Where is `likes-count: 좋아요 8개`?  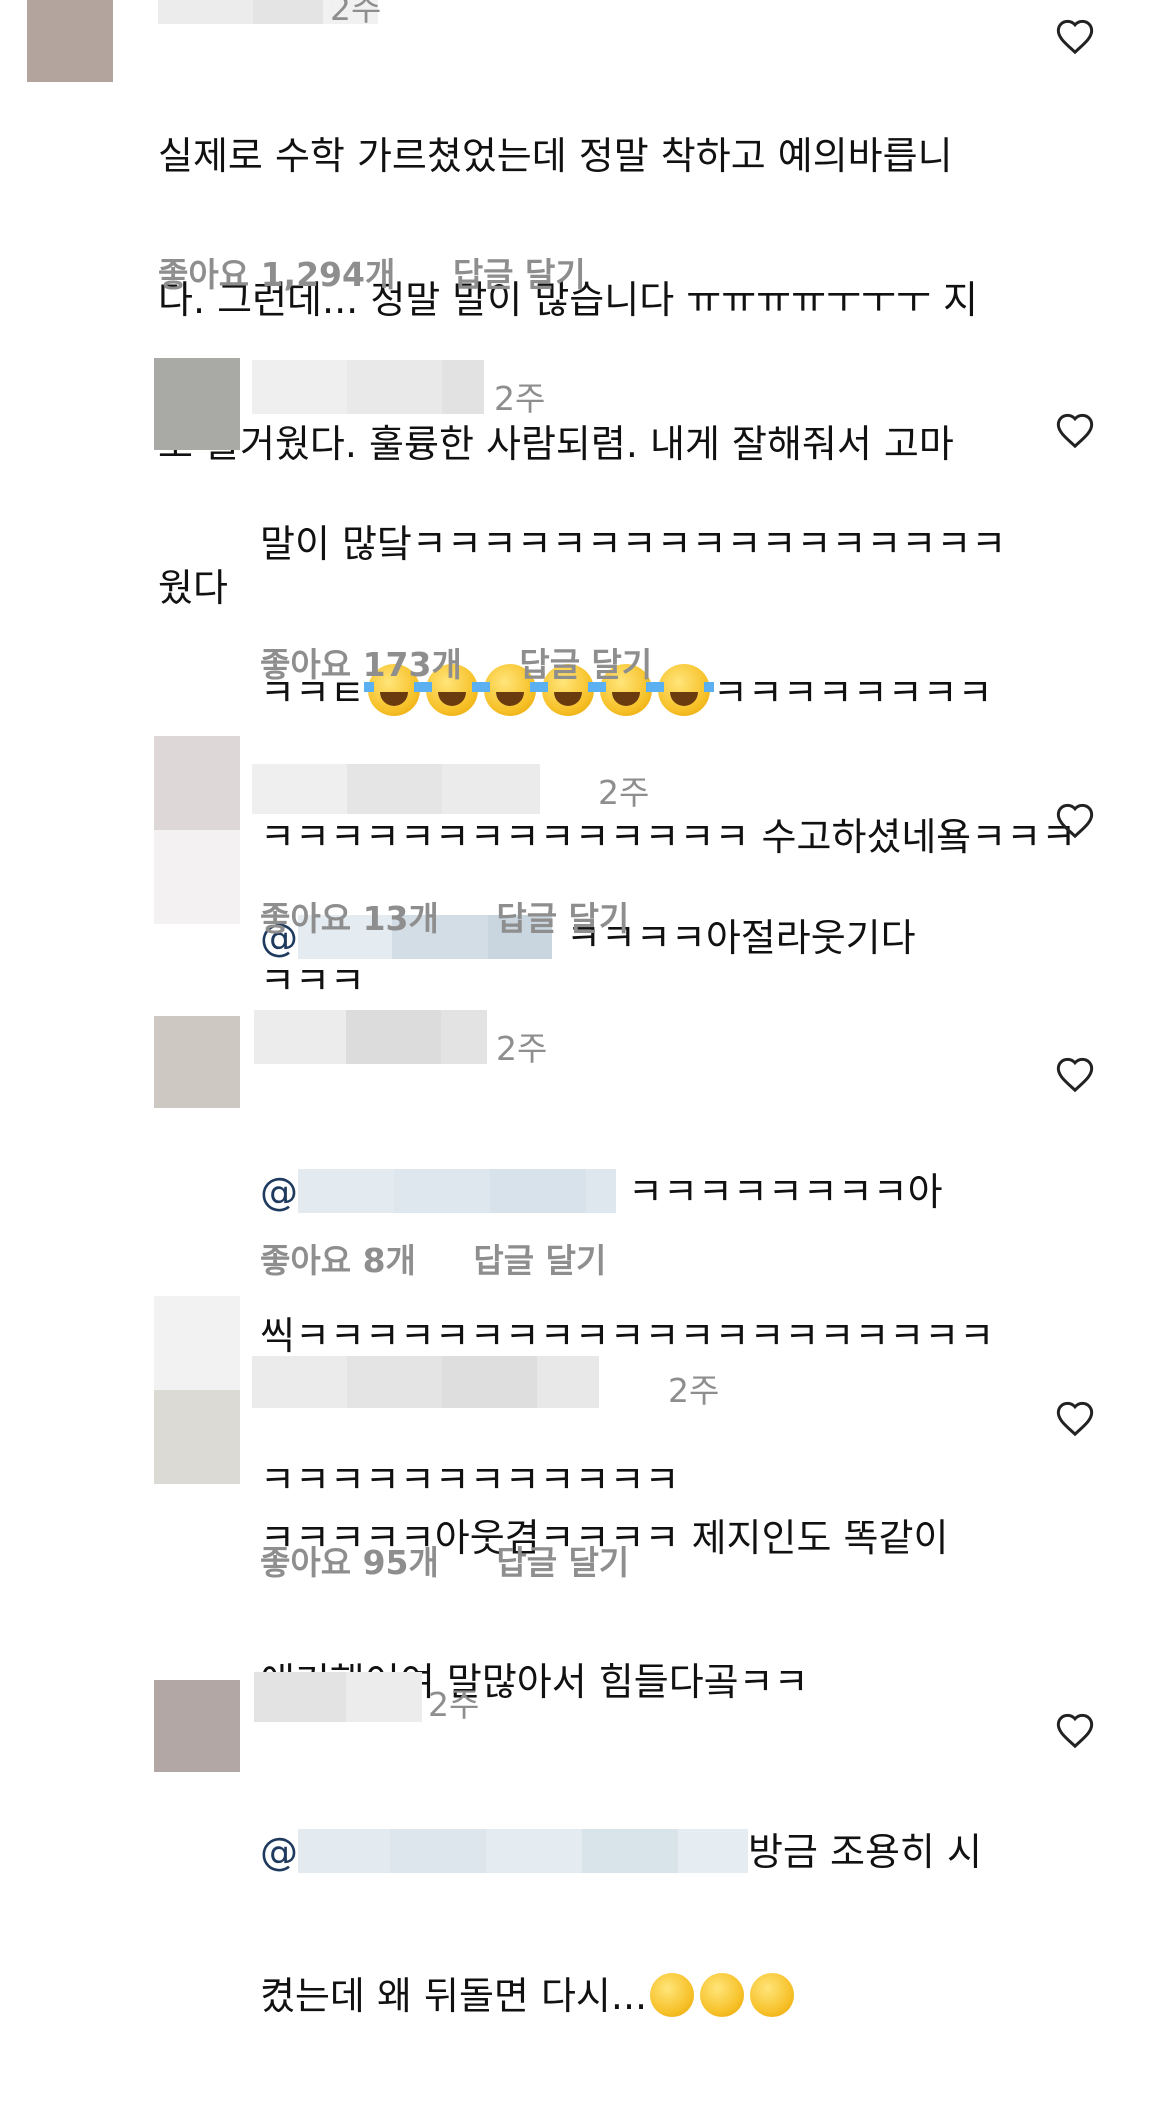
likes-count: 좋아요 8개 is located at coordinates (338, 1260).